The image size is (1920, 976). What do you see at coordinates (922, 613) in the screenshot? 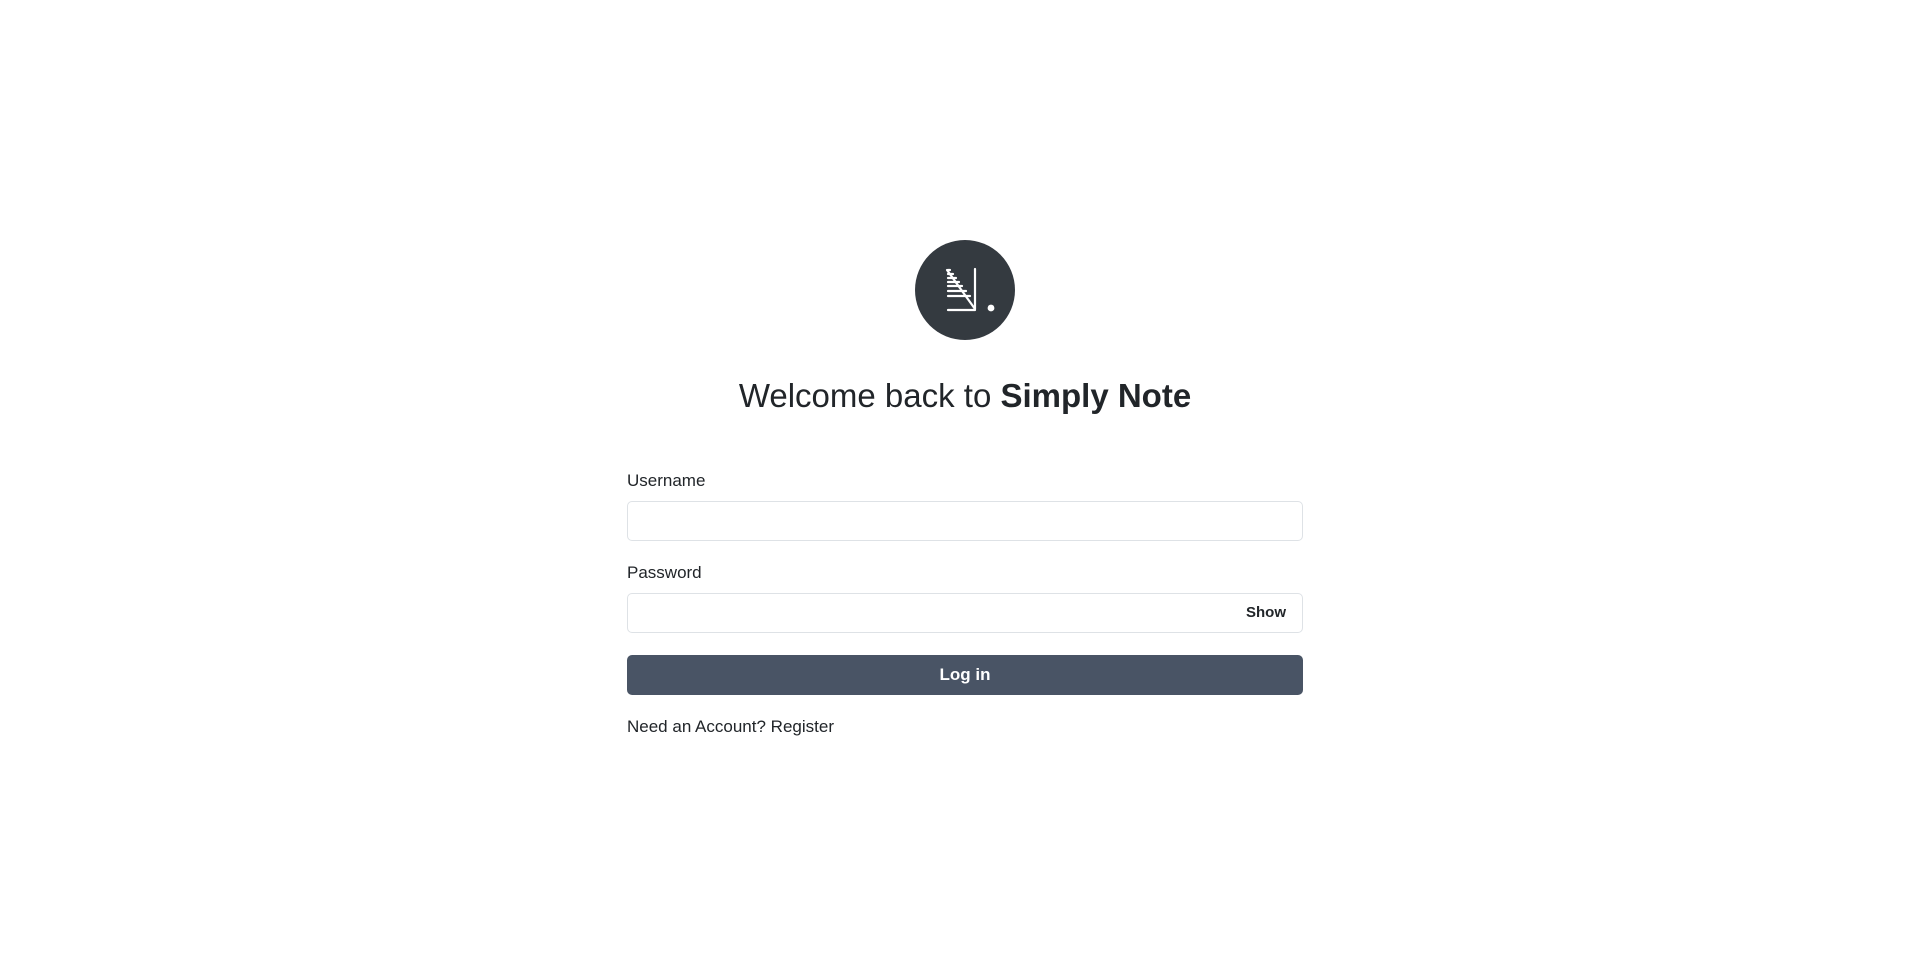
I see `password-field` at bounding box center [922, 613].